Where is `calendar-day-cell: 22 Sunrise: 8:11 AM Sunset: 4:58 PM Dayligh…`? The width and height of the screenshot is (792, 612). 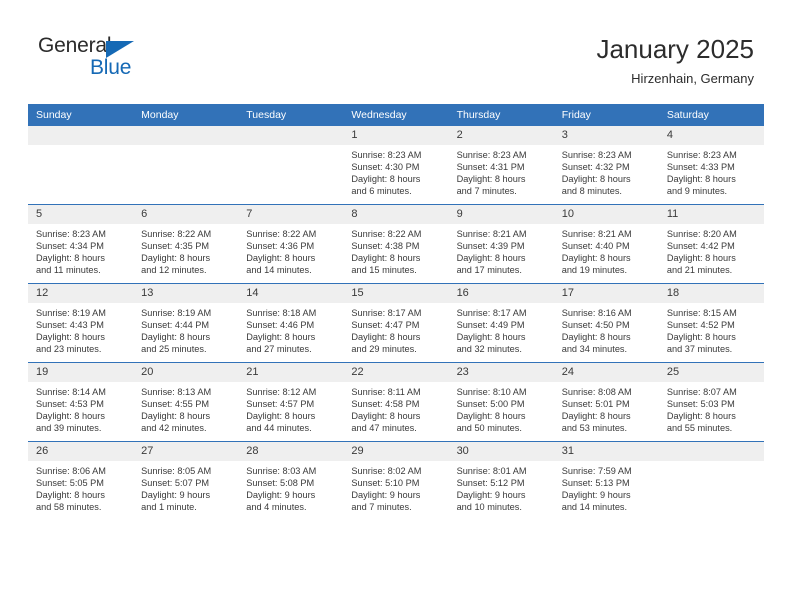
calendar-day-cell: 22 Sunrise: 8:11 AM Sunset: 4:58 PM Dayligh… is located at coordinates (396, 402).